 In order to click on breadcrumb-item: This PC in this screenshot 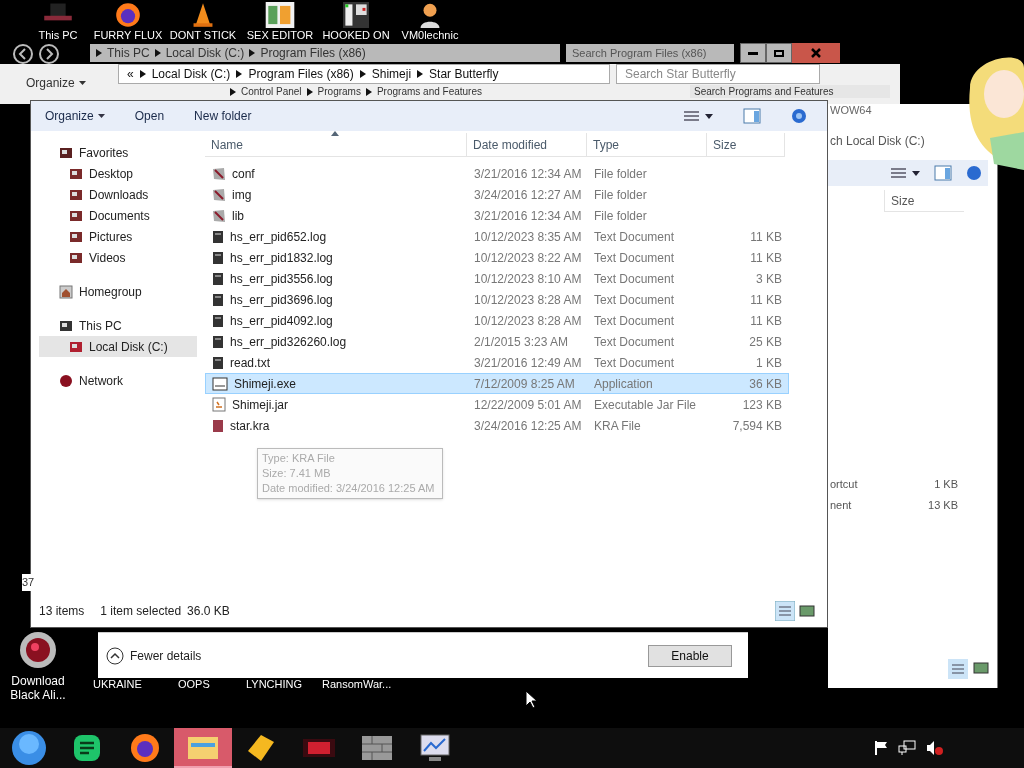, I will do `click(128, 53)`.